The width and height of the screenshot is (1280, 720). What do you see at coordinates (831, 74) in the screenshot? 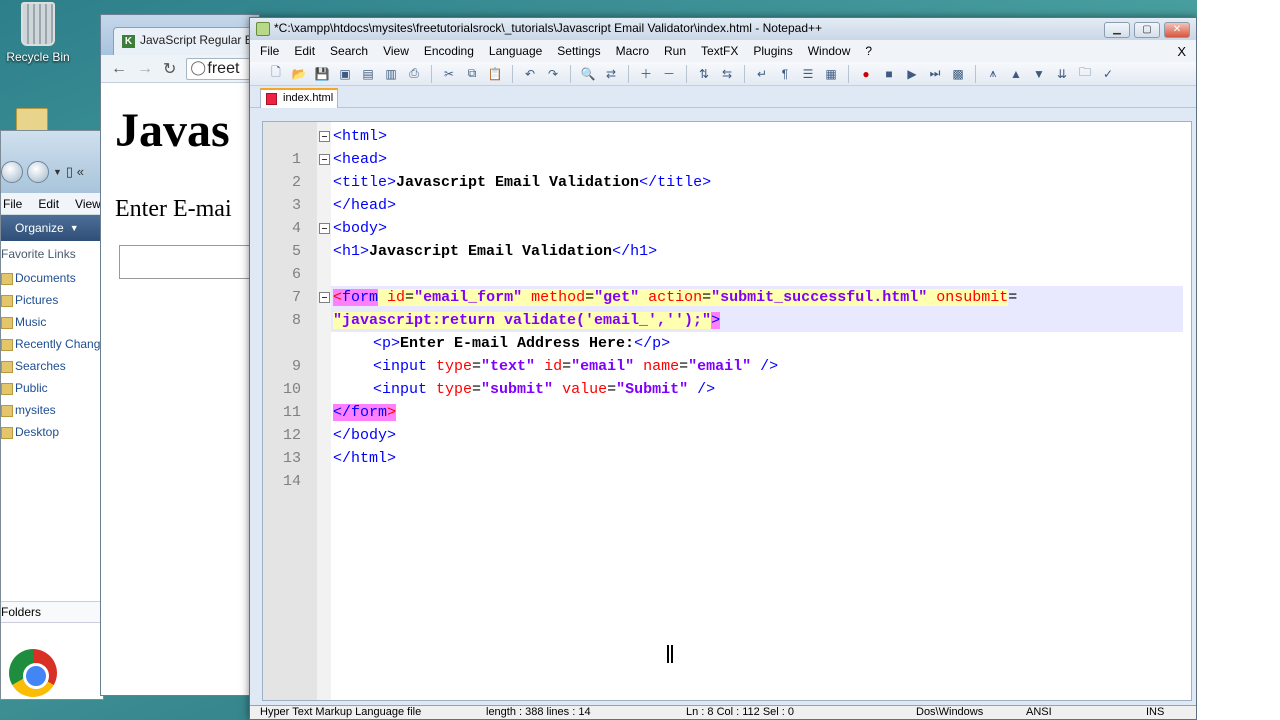
I see `user-lang-icon: ▦` at bounding box center [831, 74].